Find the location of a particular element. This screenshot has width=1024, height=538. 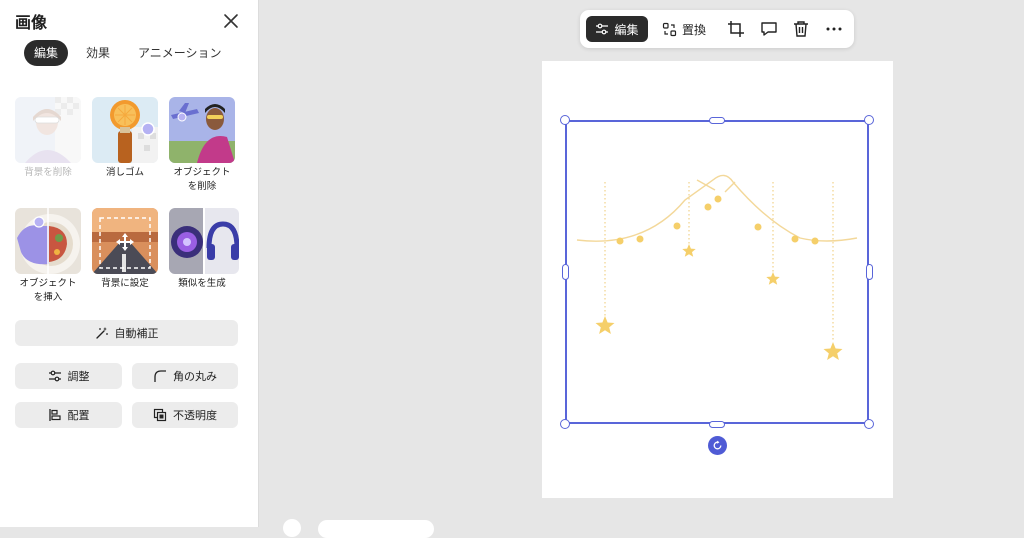

auto-enhance-label: 自動補正 is located at coordinates (136, 333).